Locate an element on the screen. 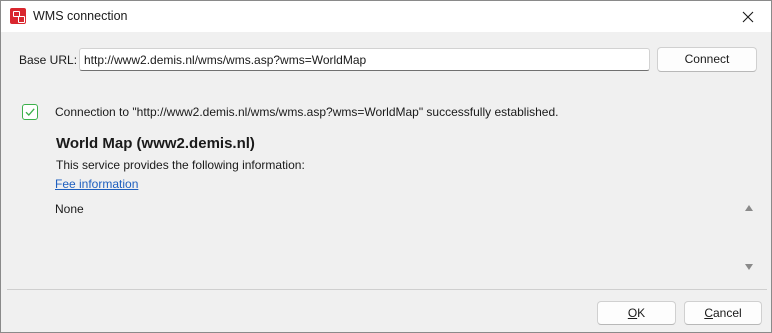 This screenshot has height=333, width=772. footer-divider is located at coordinates (387, 289).